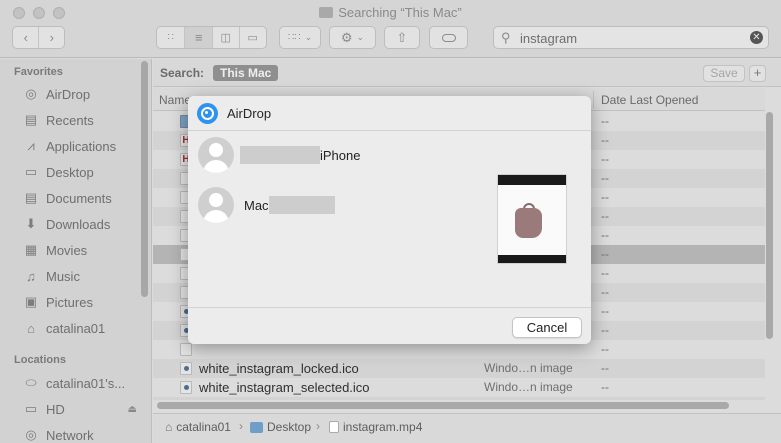  Describe the element at coordinates (186, 368) in the screenshot. I see `image-icon` at that location.